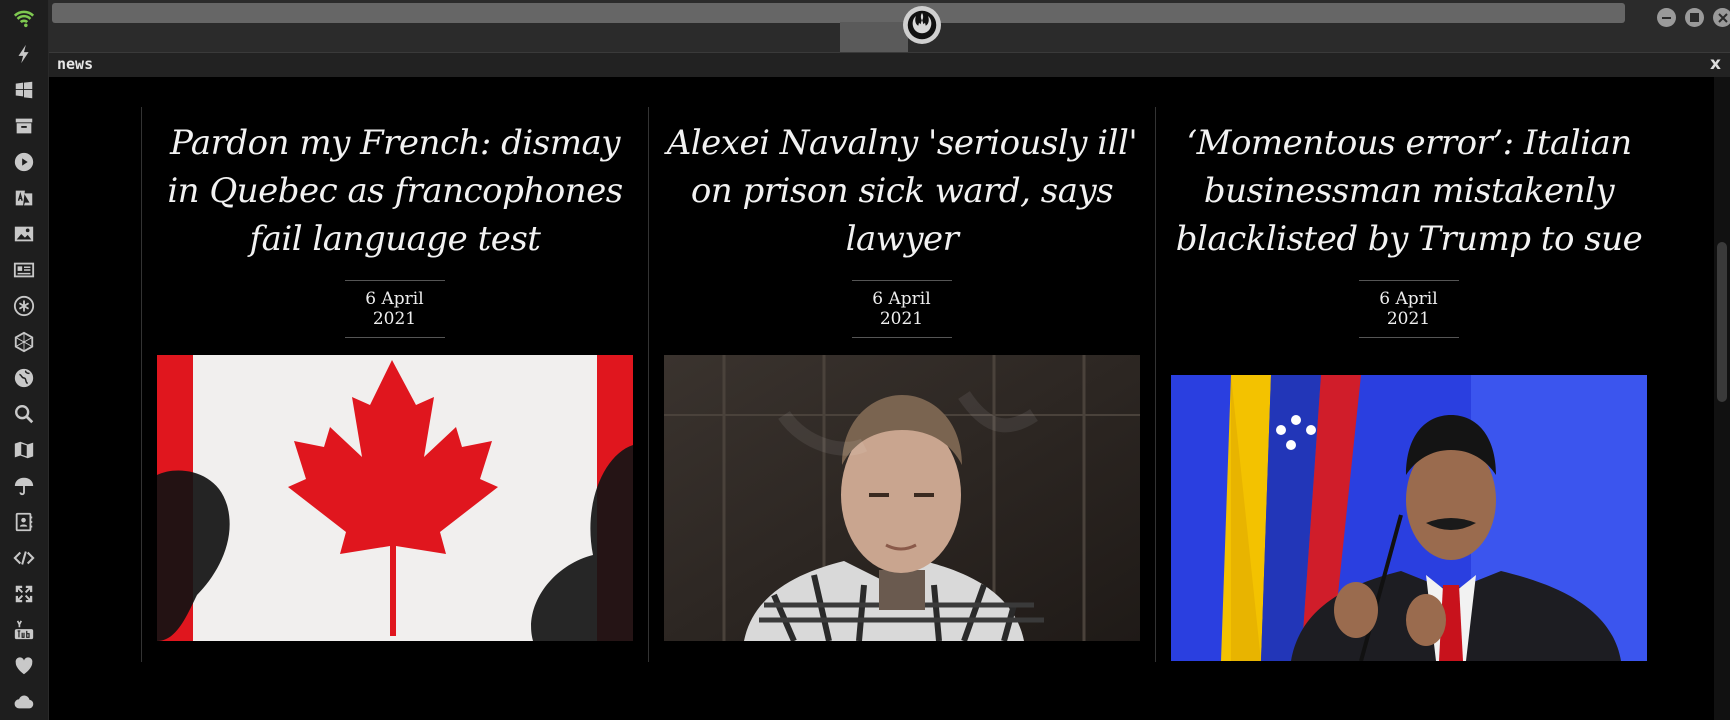 The width and height of the screenshot is (1730, 720). Describe the element at coordinates (24, 234) in the screenshot. I see `image-icon` at that location.